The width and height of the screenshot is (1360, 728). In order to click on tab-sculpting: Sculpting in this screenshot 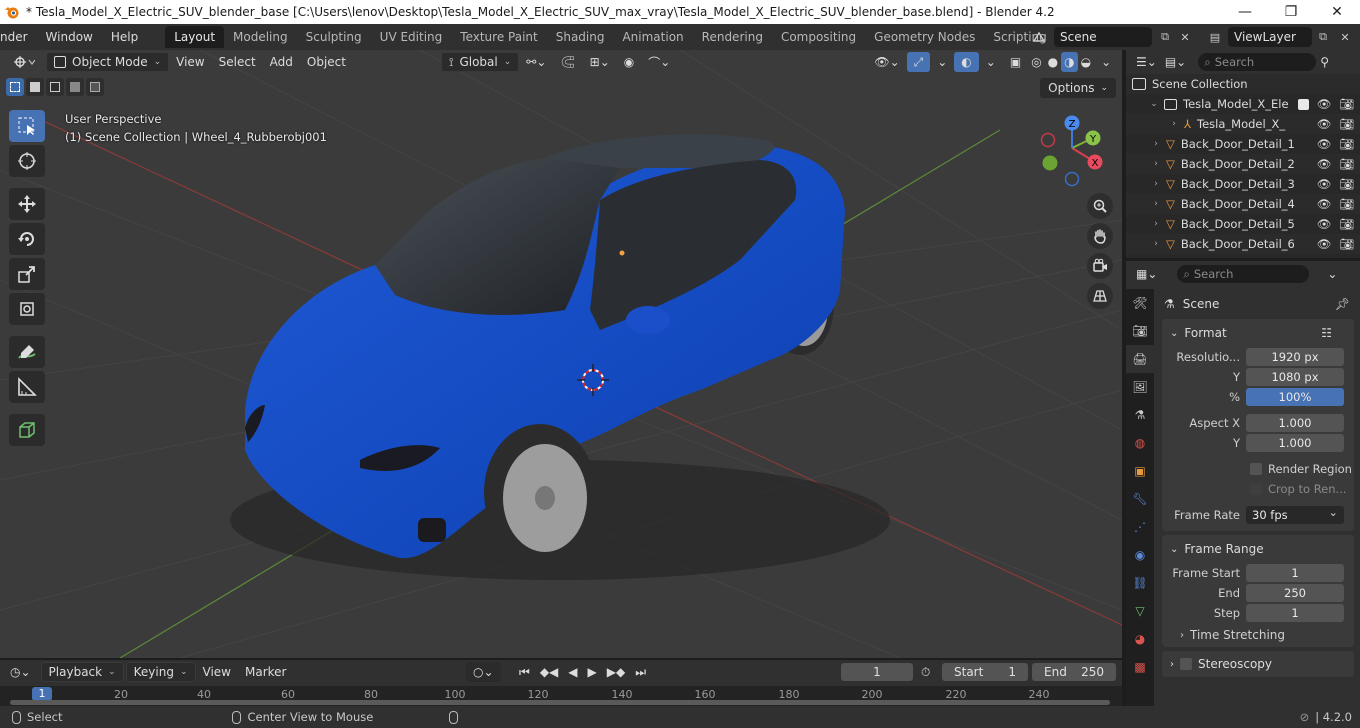, I will do `click(334, 37)`.